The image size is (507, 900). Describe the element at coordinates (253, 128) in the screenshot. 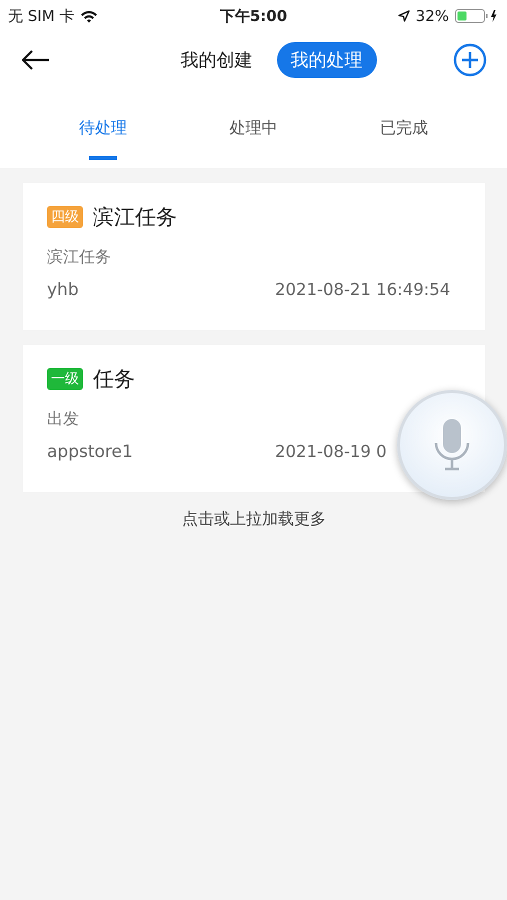

I see `status-tab: 处理中` at that location.